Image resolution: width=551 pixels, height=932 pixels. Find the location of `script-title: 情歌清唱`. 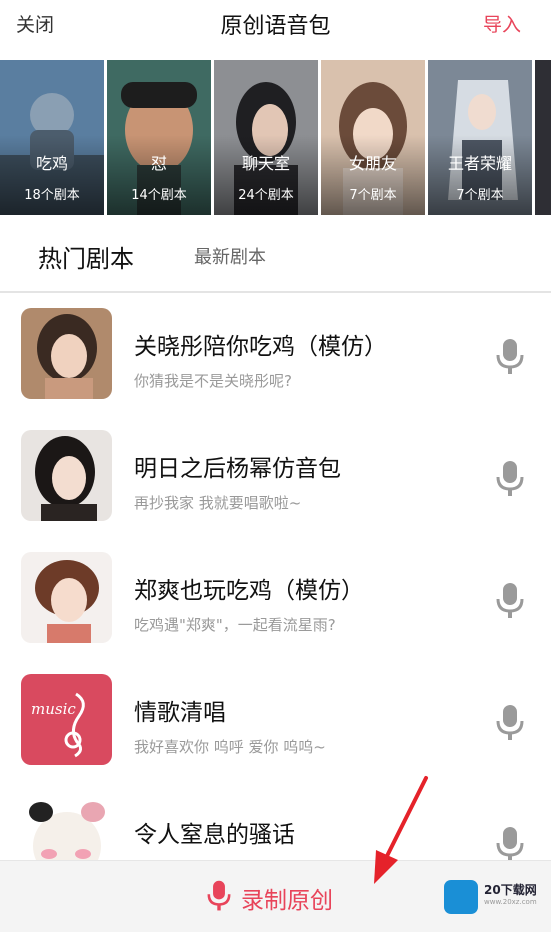

script-title: 情歌清唱 is located at coordinates (180, 713).